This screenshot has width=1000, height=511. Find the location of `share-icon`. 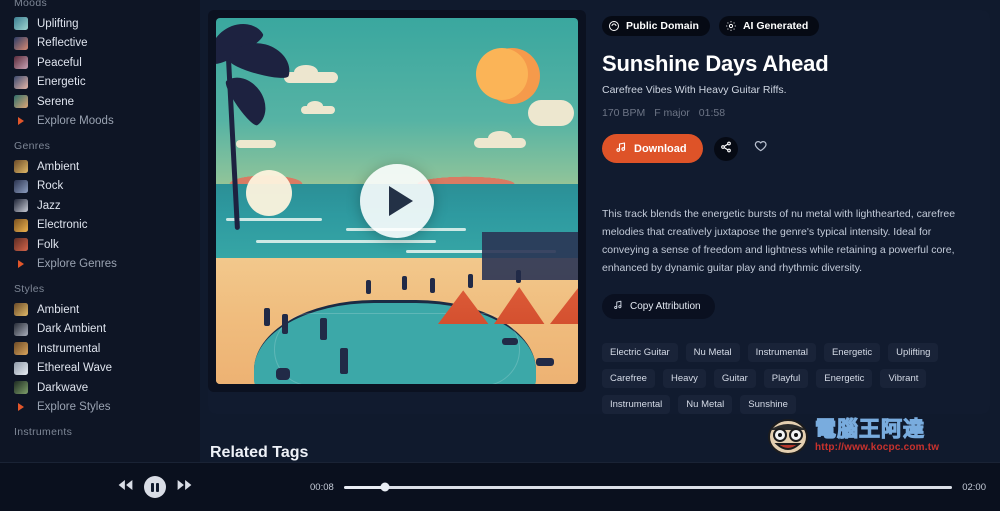

share-icon is located at coordinates (726, 149).